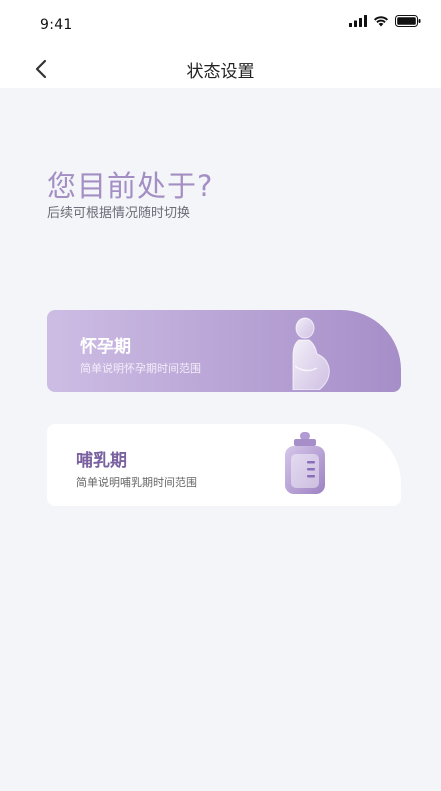 This screenshot has height=791, width=441. Describe the element at coordinates (311, 353) in the screenshot. I see `pregnant-woman-icon` at that location.